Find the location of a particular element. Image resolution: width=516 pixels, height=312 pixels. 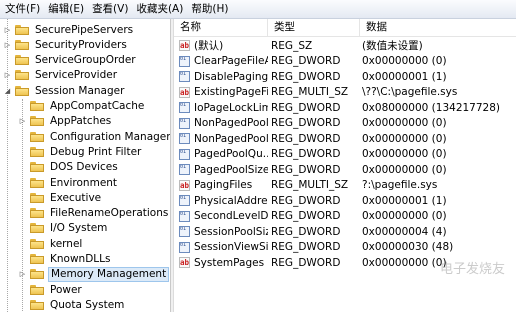

column-name-header: 名称 is located at coordinates (221, 27).